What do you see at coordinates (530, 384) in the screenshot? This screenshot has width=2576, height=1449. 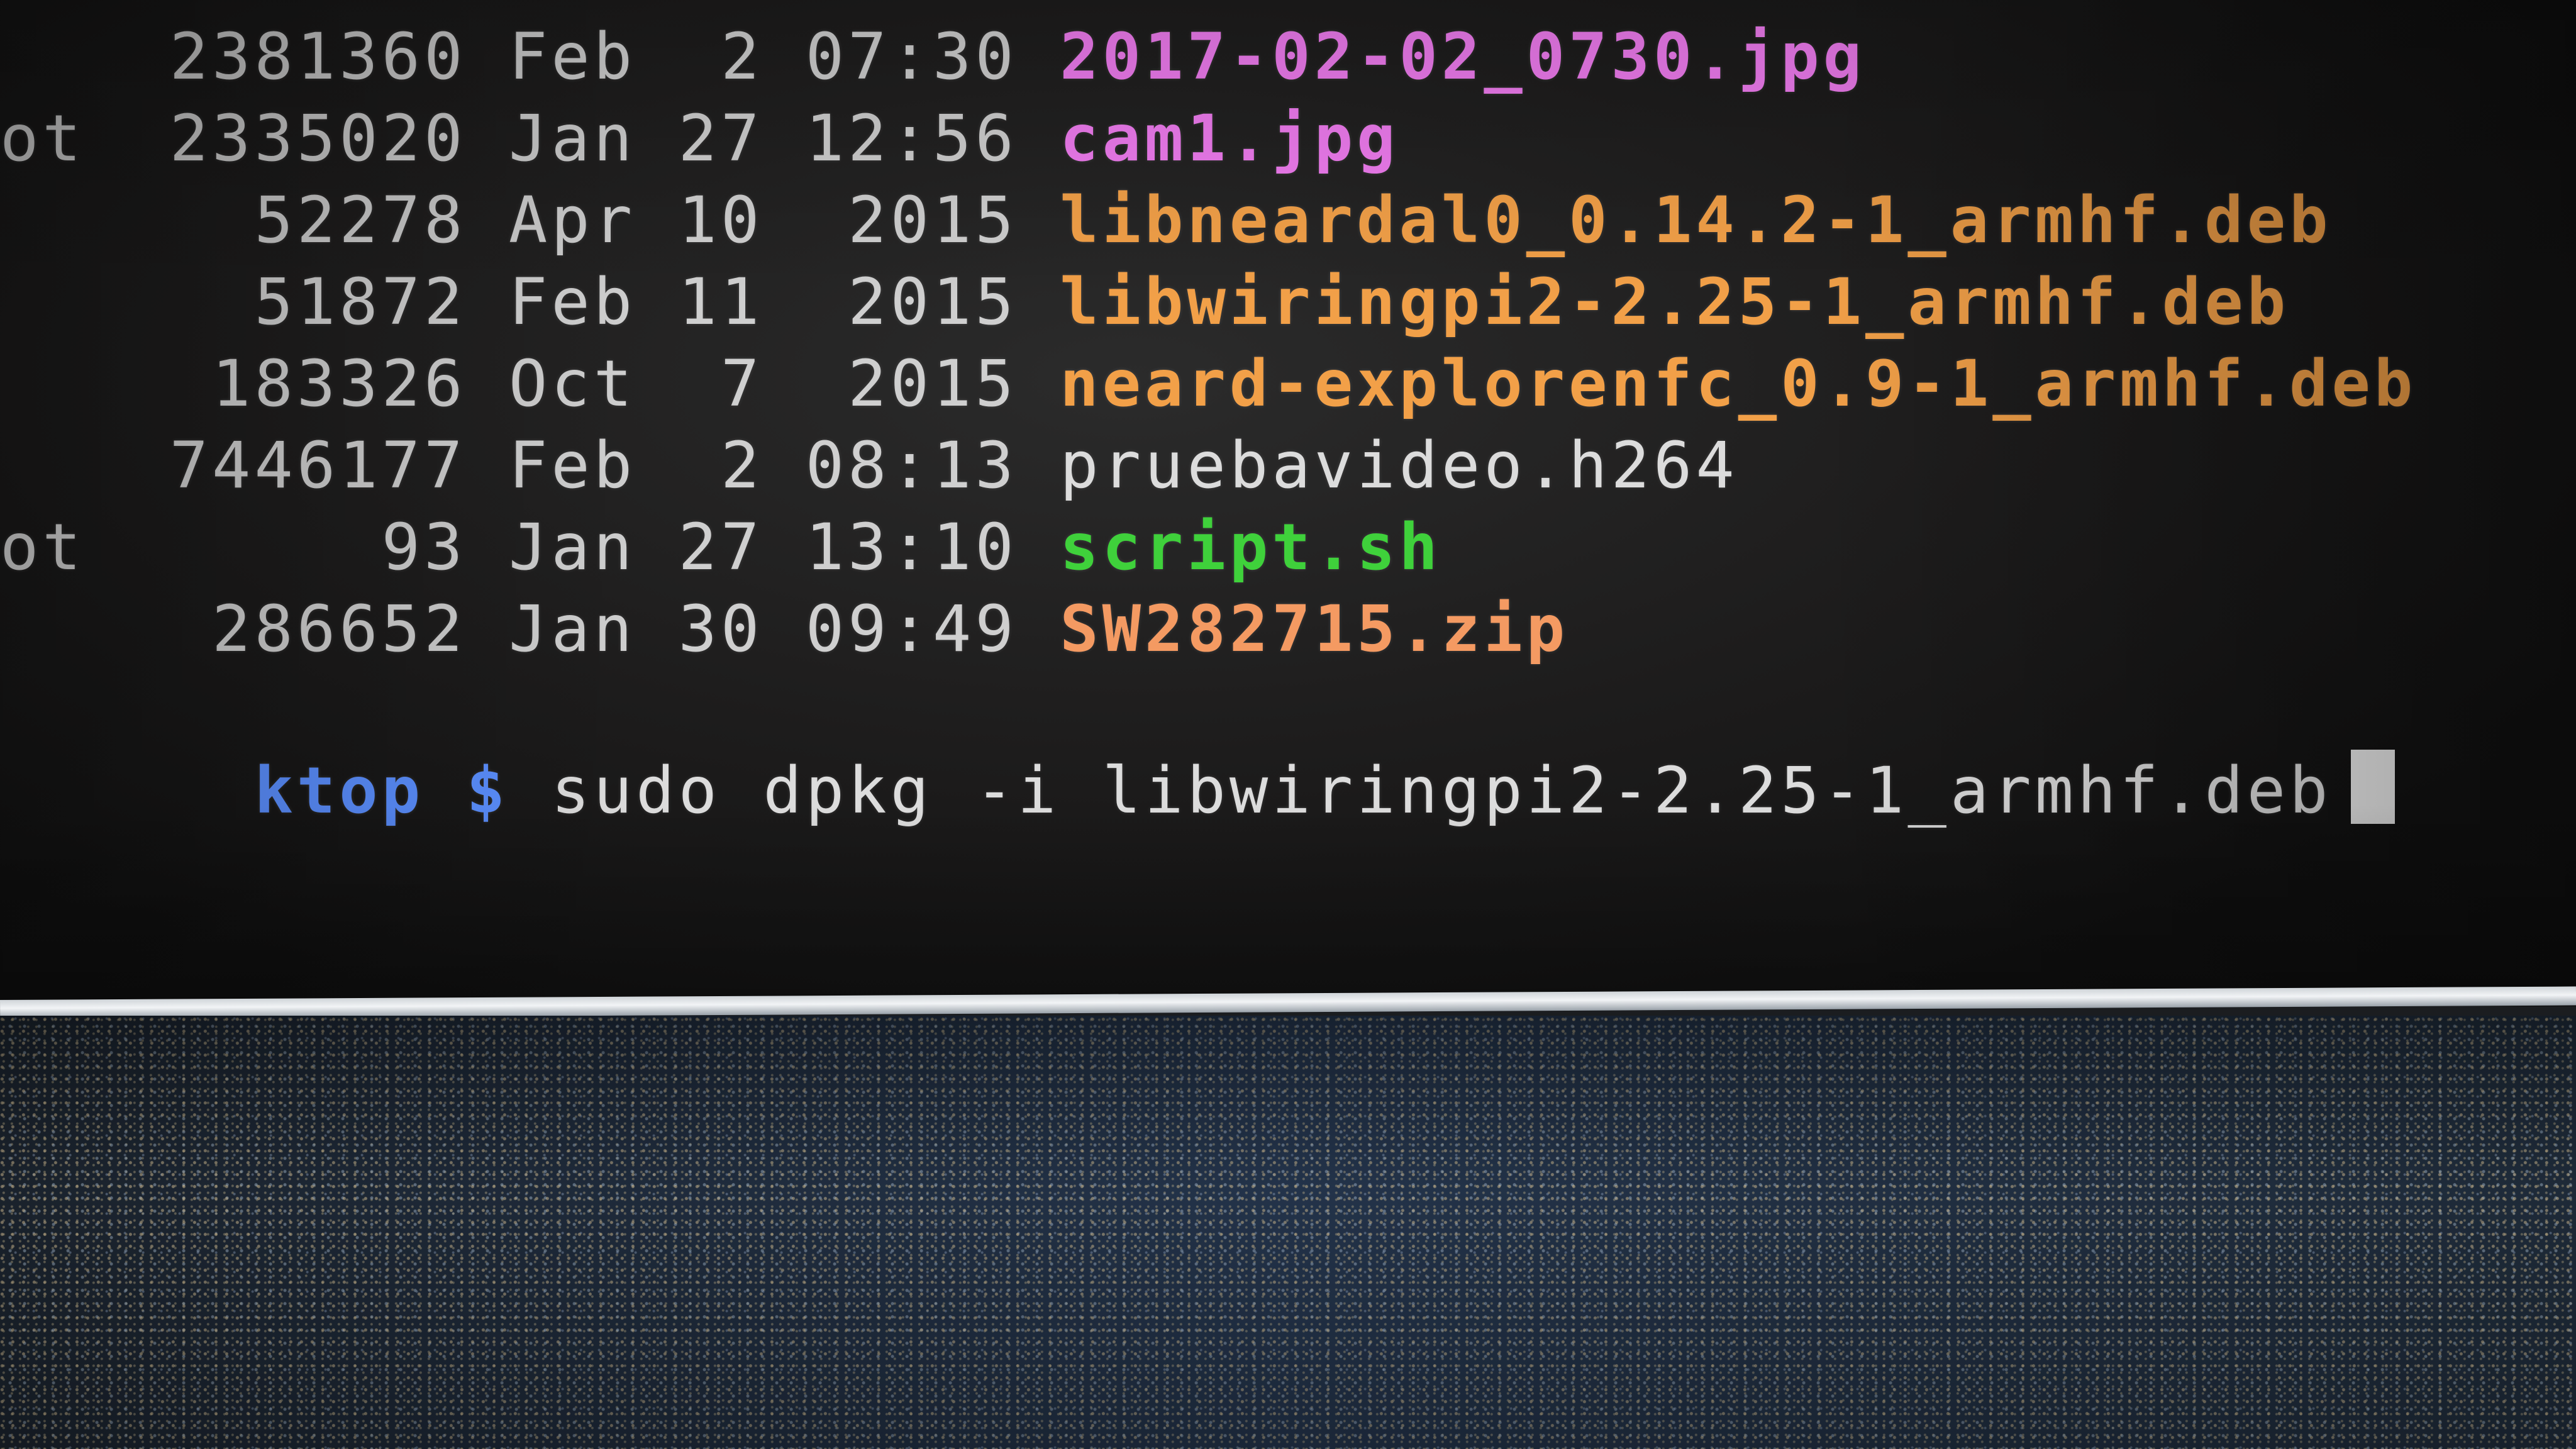 I see `file-metadata: 183326 Oct 7 2015` at bounding box center [530, 384].